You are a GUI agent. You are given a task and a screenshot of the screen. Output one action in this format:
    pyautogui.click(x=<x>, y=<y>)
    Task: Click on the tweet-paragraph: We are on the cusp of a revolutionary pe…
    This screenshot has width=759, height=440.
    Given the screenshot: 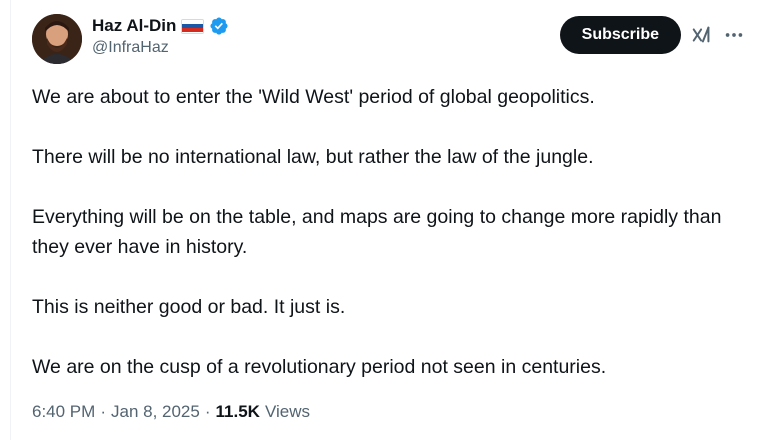 What is the action you would take?
    pyautogui.click(x=319, y=367)
    